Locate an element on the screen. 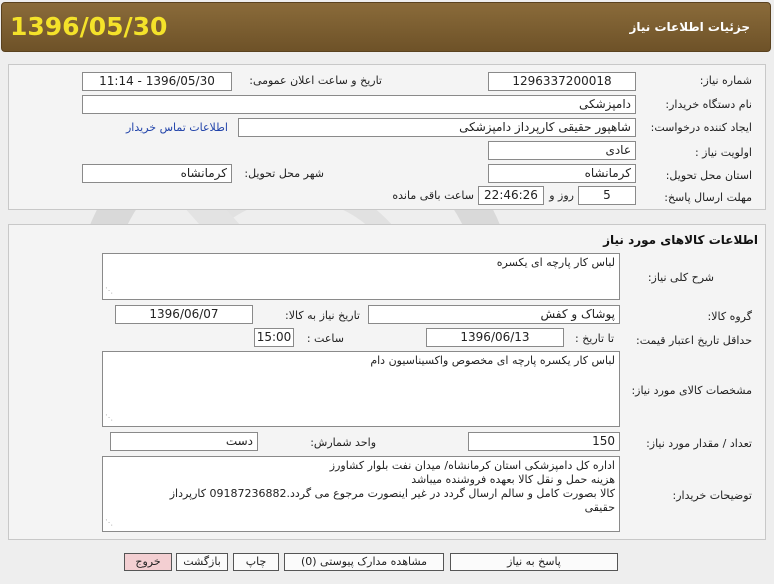 This screenshot has width=774, height=584. buyer-org-label: نام دستگاه خریدار: is located at coordinates (708, 104).